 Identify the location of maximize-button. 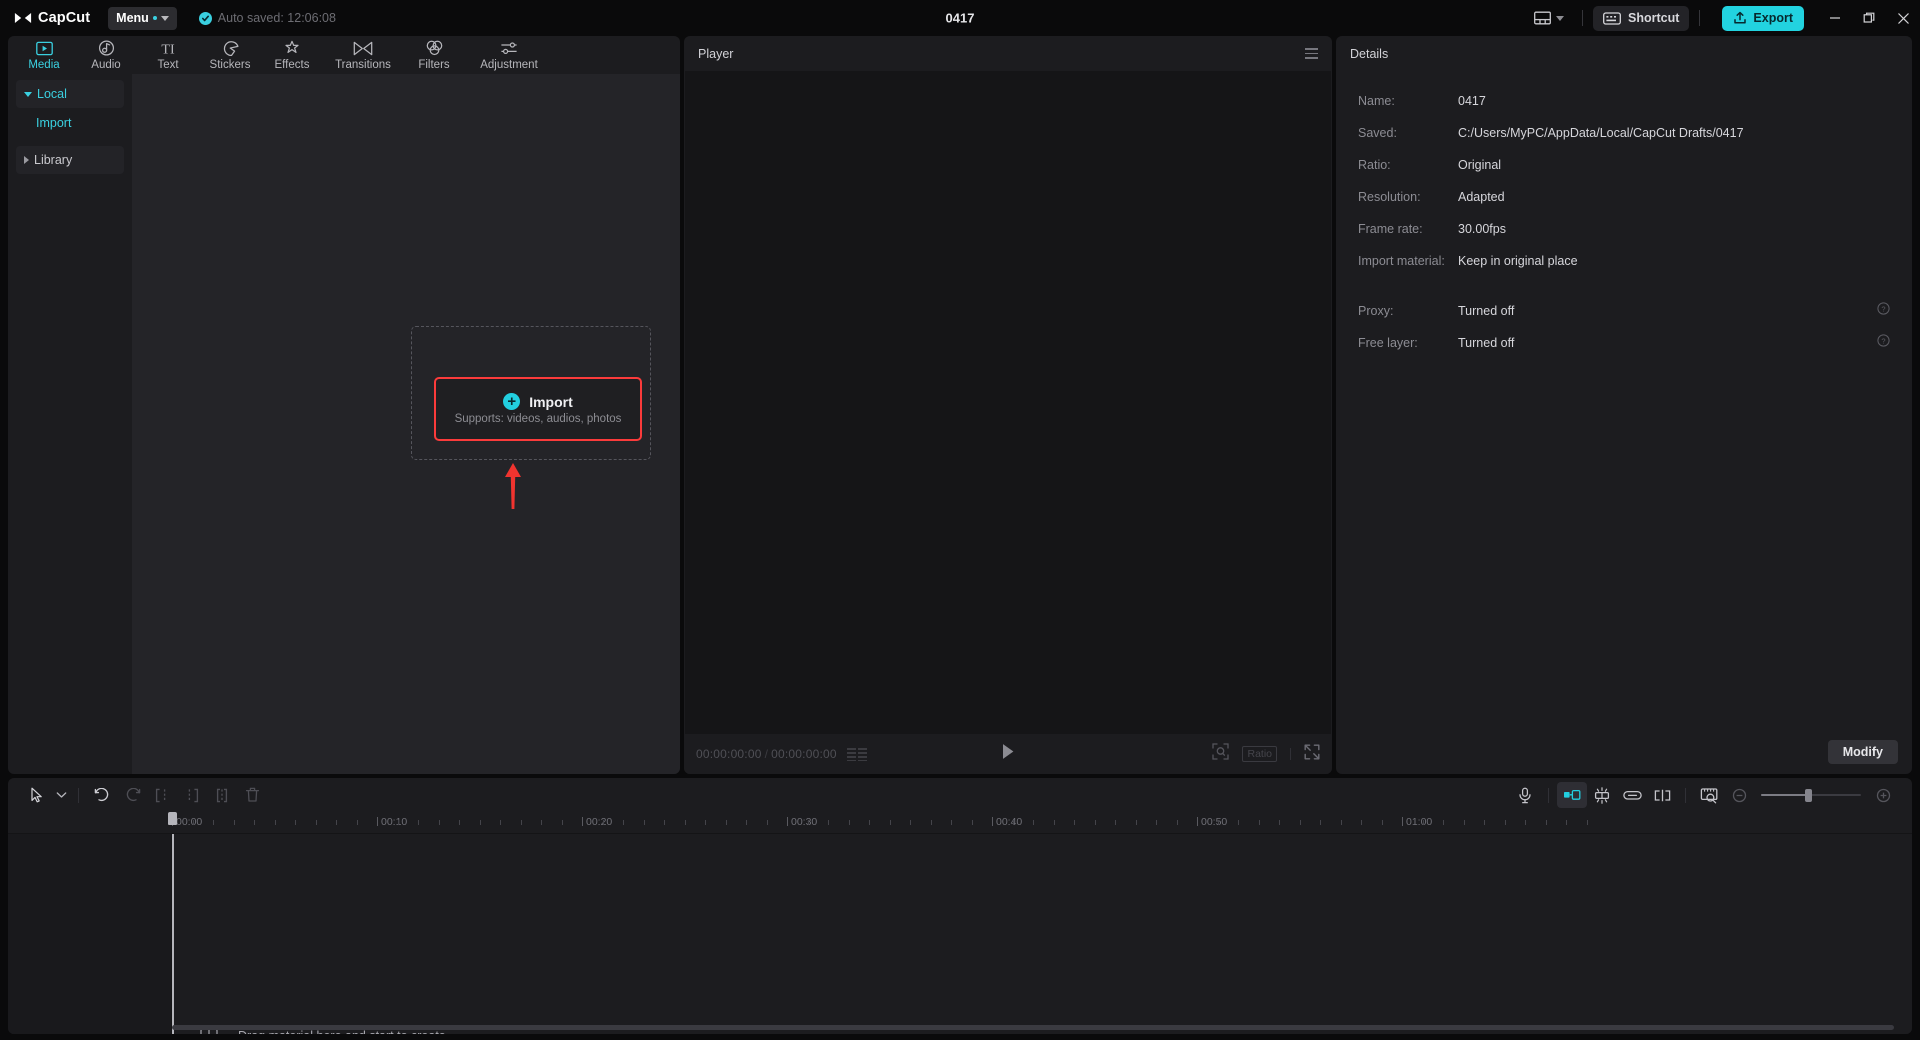
(1869, 18).